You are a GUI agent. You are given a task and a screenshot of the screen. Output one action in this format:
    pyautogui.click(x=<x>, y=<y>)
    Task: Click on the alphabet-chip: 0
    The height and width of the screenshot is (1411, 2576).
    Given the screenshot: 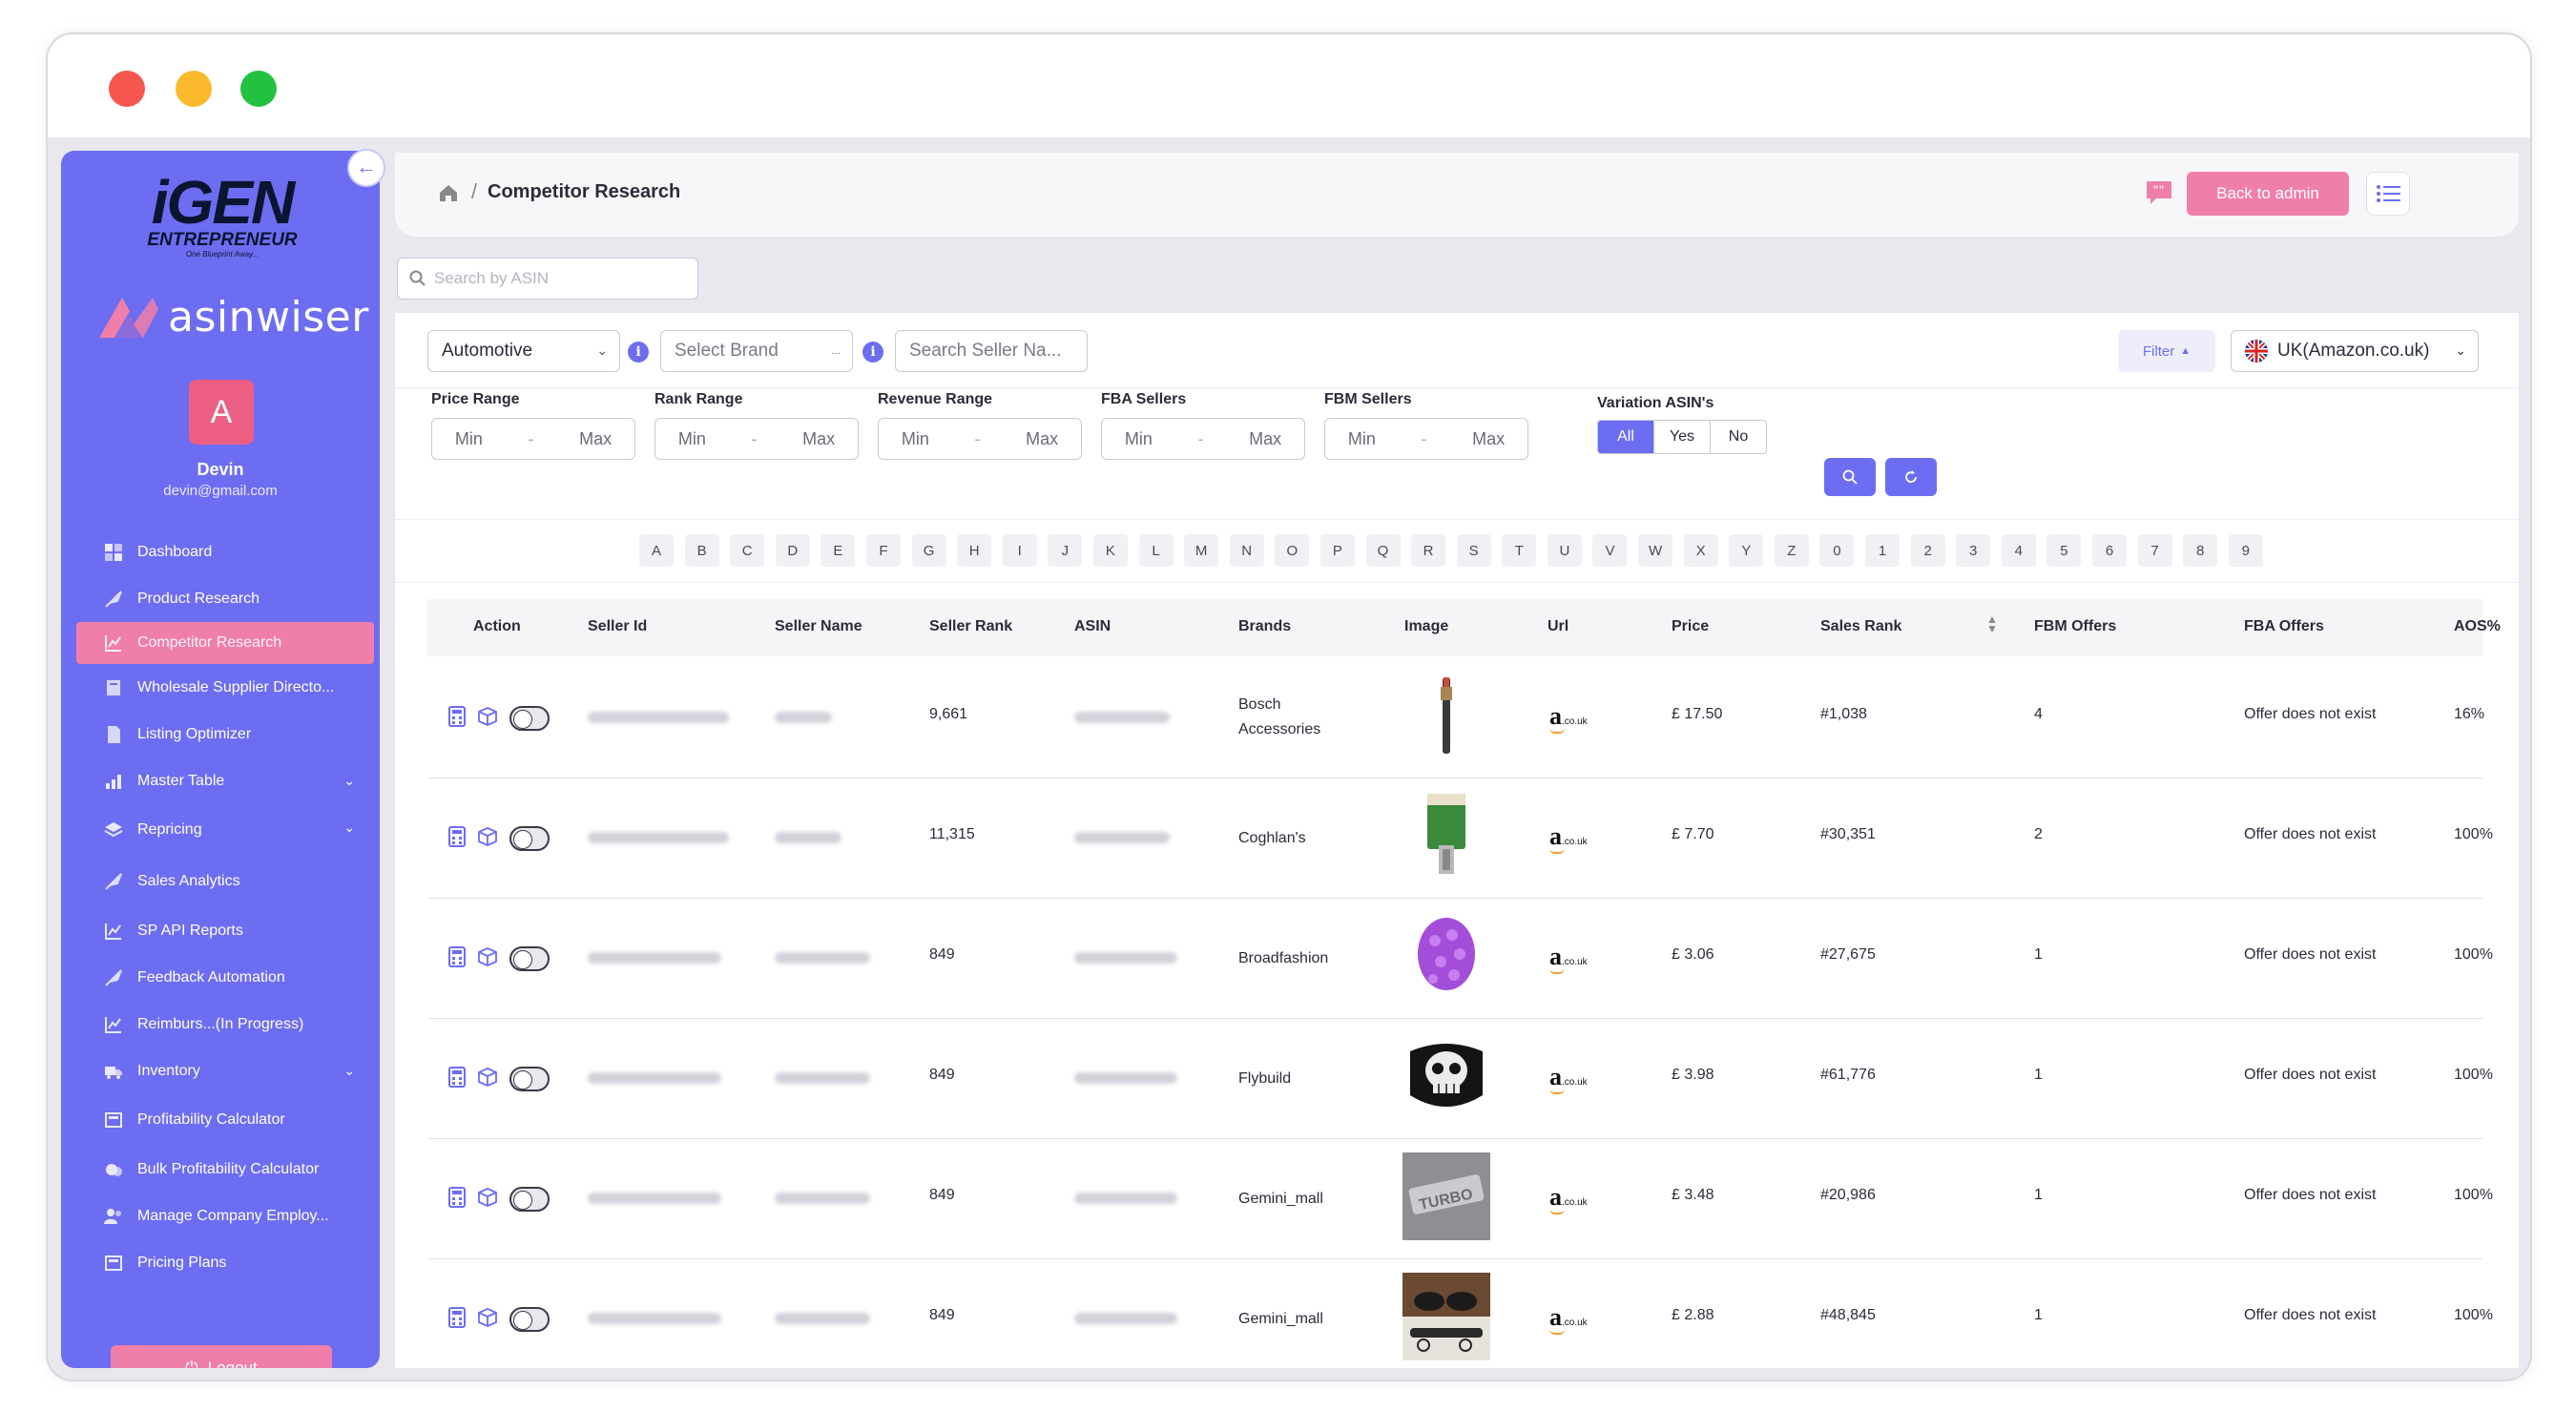 What is the action you would take?
    pyautogui.click(x=1837, y=550)
    